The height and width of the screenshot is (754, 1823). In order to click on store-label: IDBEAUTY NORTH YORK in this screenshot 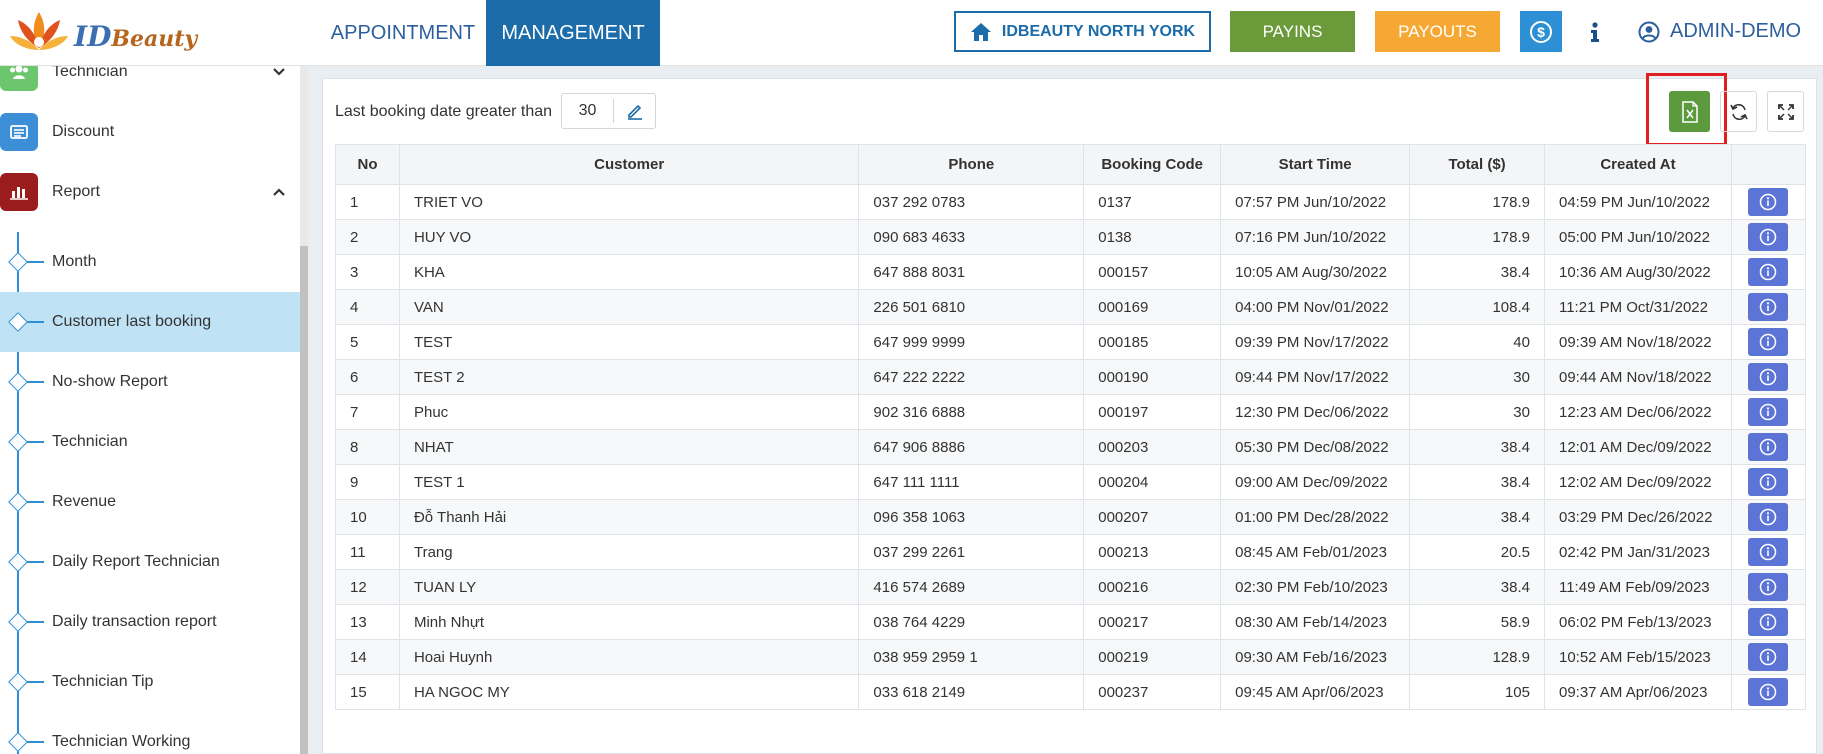, I will do `click(1098, 31)`.